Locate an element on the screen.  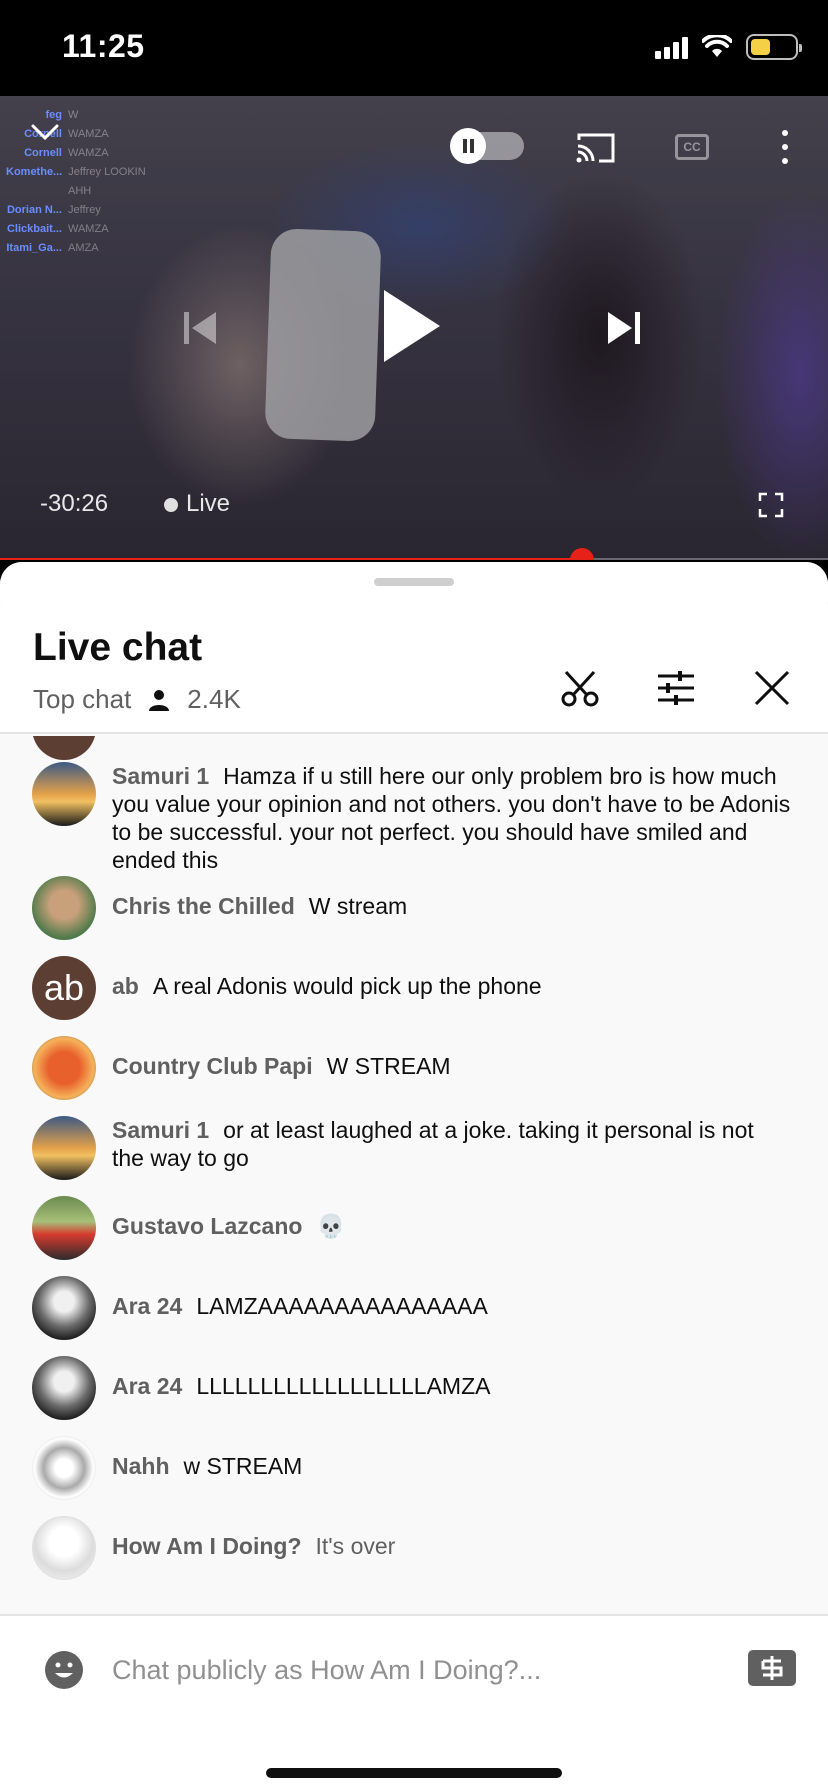
status-bar: 11:25 is located at coordinates (414, 48).